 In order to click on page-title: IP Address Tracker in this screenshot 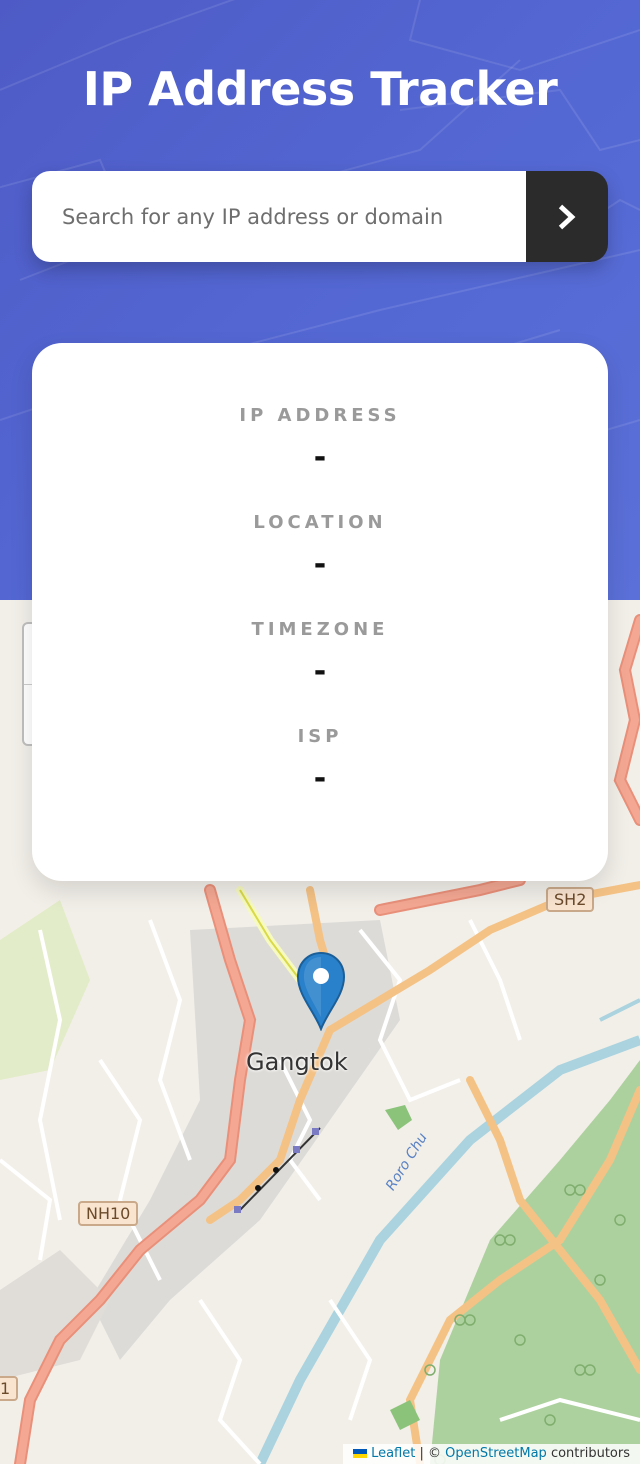, I will do `click(320, 89)`.